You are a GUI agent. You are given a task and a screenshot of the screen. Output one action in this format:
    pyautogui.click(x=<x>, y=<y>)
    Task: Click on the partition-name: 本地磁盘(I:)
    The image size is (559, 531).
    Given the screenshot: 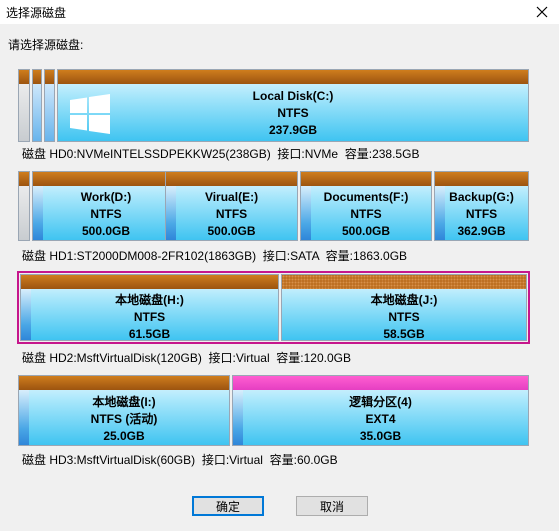 What is the action you would take?
    pyautogui.click(x=124, y=402)
    